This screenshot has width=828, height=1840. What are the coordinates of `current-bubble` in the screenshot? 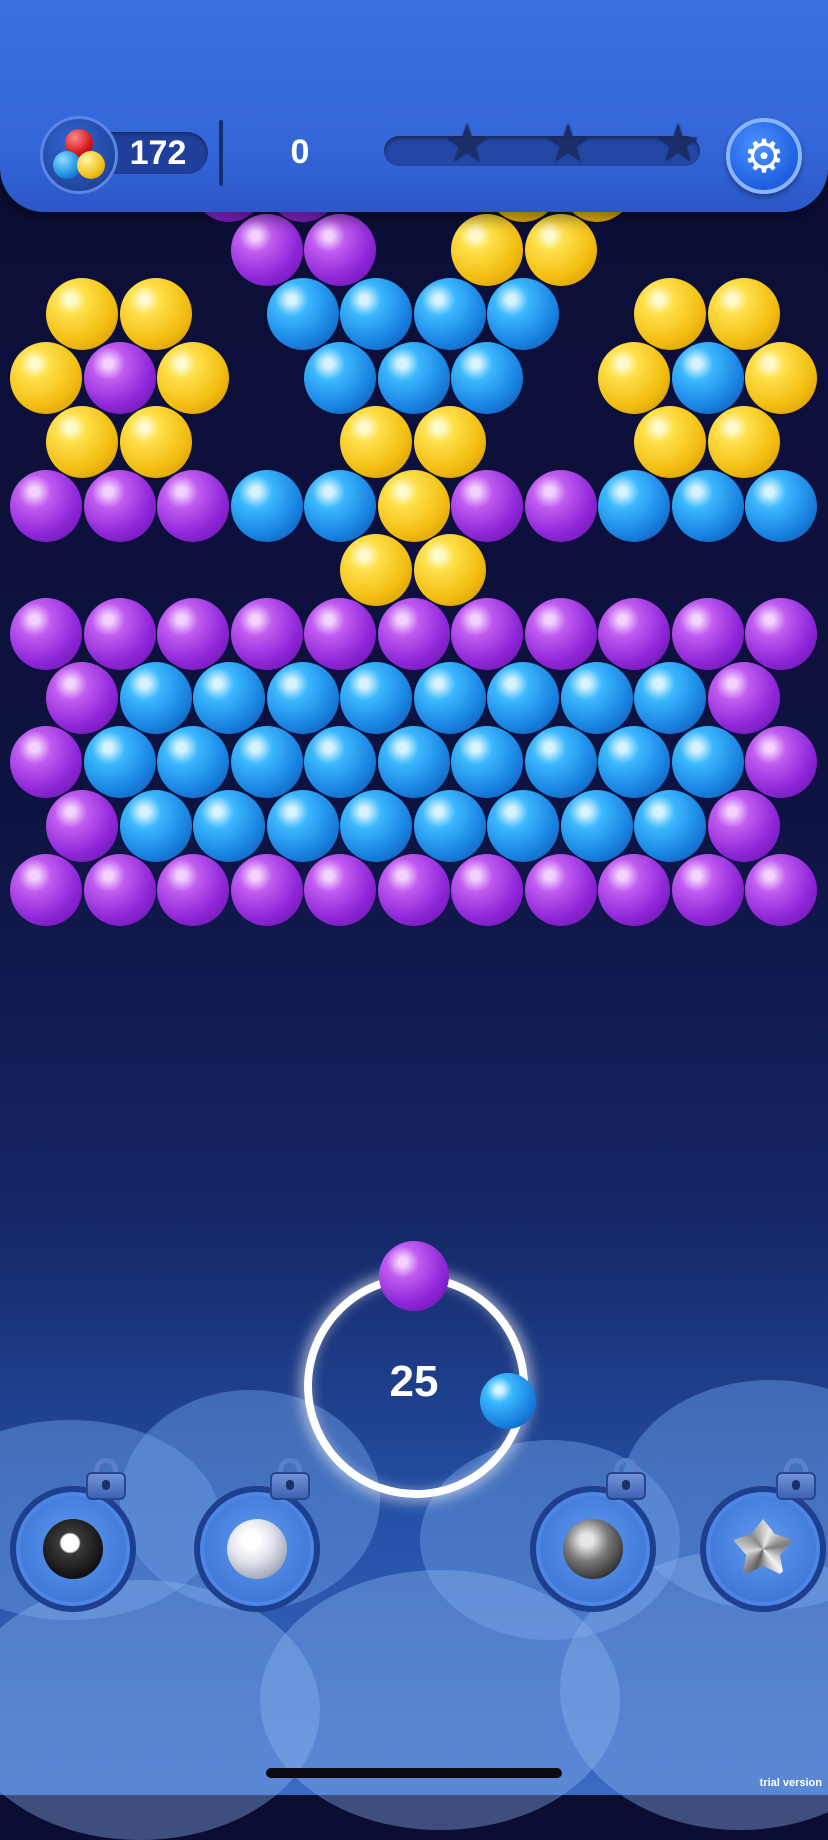 It's located at (414, 1276).